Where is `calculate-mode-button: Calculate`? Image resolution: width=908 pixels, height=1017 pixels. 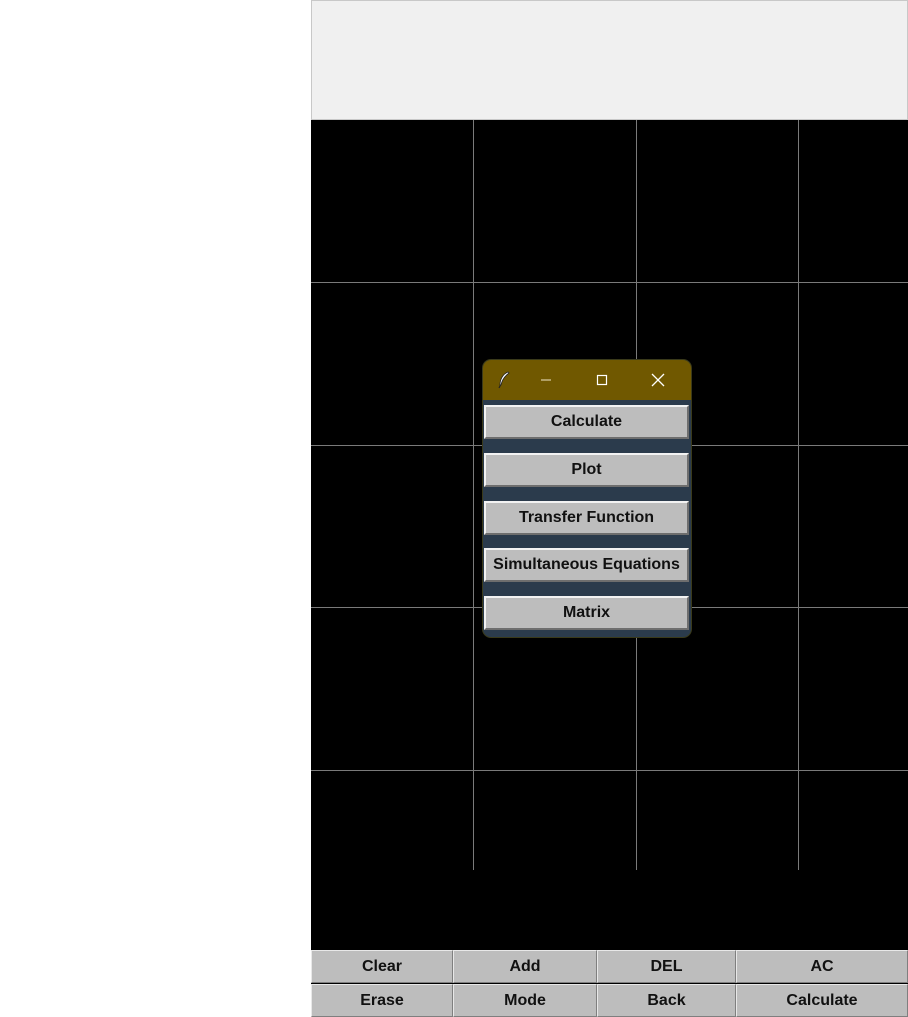
calculate-mode-button: Calculate is located at coordinates (586, 422).